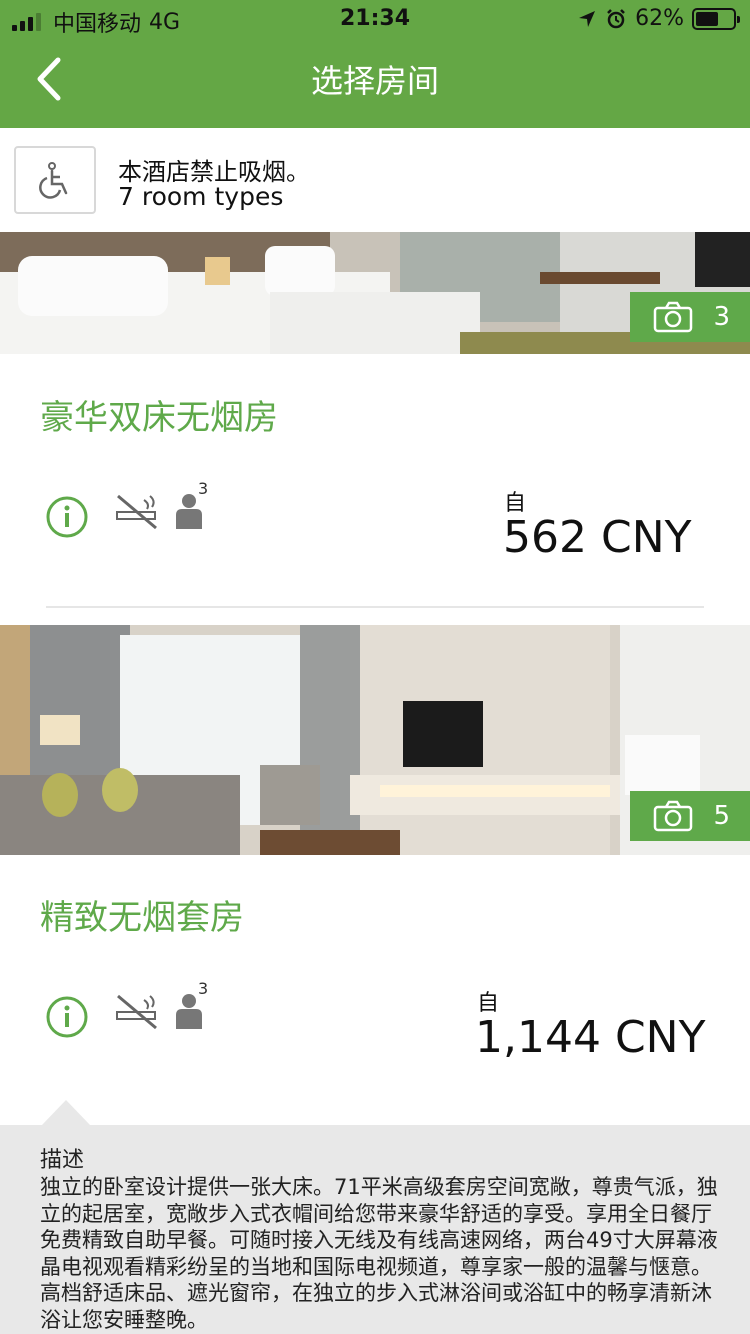 The height and width of the screenshot is (1334, 750). I want to click on photo-count-badge-2: 5, so click(690, 816).